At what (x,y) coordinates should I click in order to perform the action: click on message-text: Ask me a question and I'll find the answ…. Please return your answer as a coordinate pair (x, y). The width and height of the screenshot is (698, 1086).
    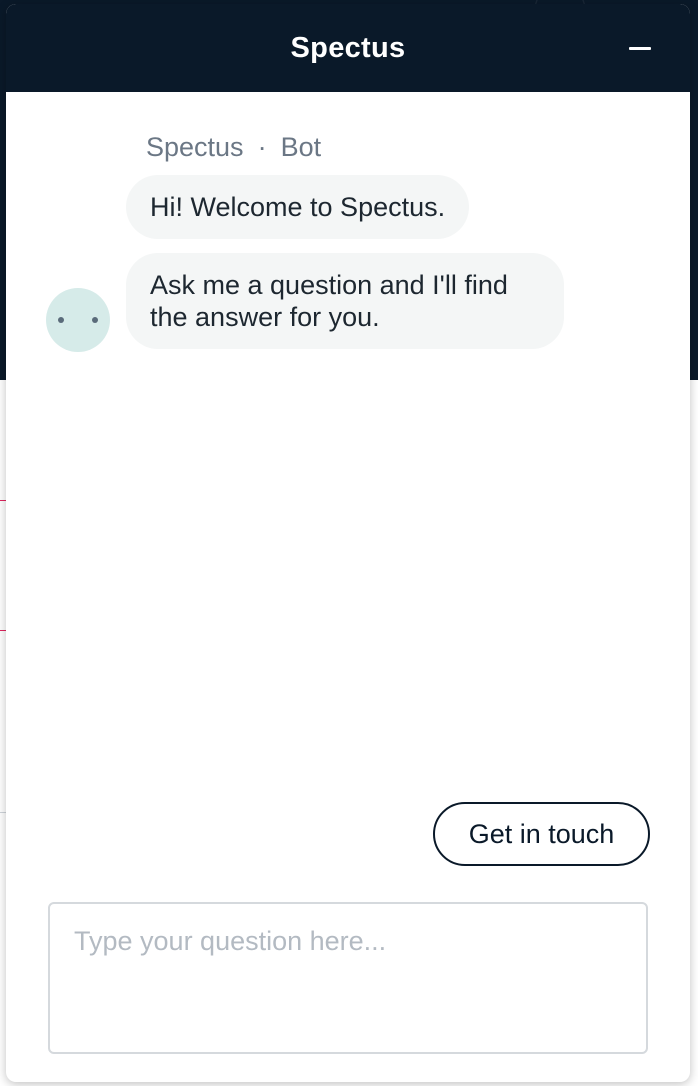
    Looking at the image, I should click on (329, 301).